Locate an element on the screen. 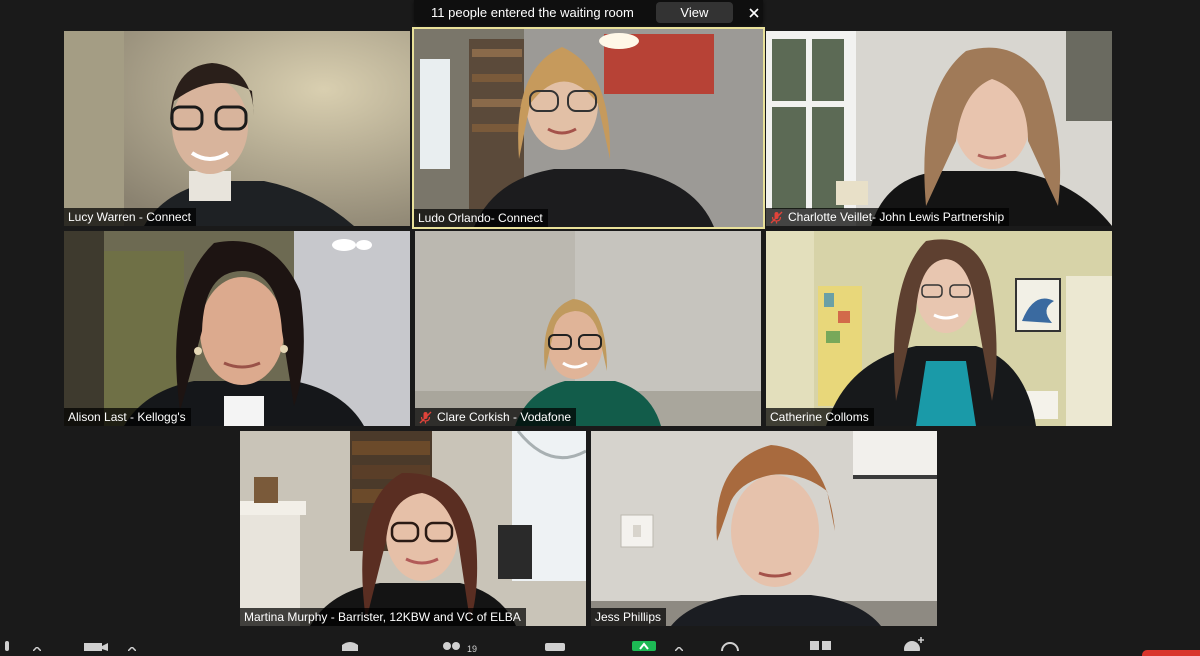 The width and height of the screenshot is (1200, 656). video-tile-clare-corkish: Clare Corkish - Vodafone is located at coordinates (588, 328).